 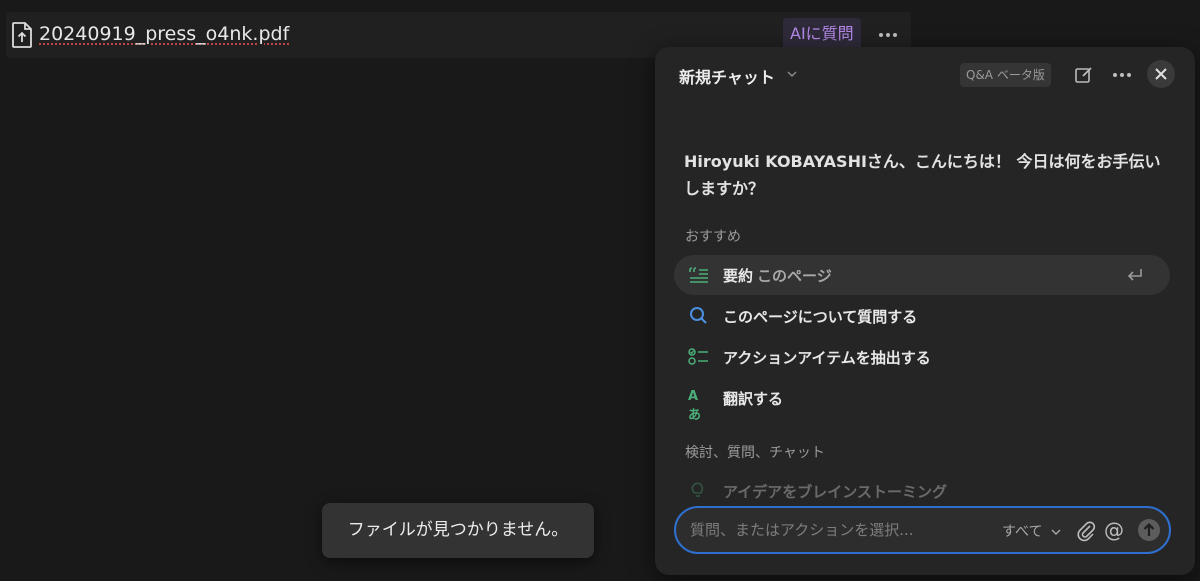 What do you see at coordinates (713, 237) in the screenshot?
I see `recommended-section-label: おすすめ` at bounding box center [713, 237].